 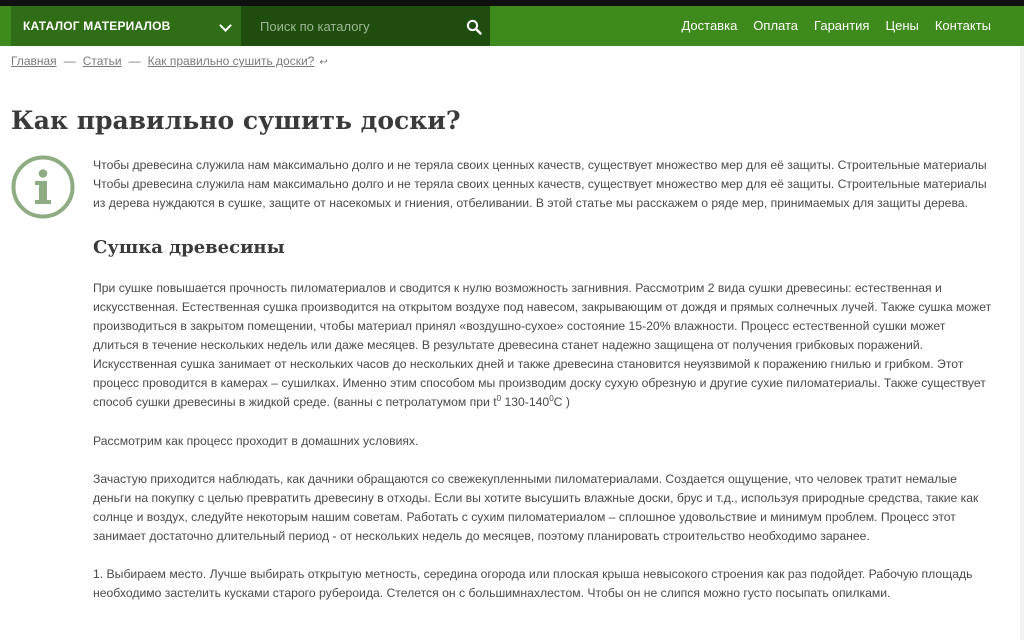 What do you see at coordinates (709, 26) in the screenshot?
I see `menu-item-delivery: Доставка` at bounding box center [709, 26].